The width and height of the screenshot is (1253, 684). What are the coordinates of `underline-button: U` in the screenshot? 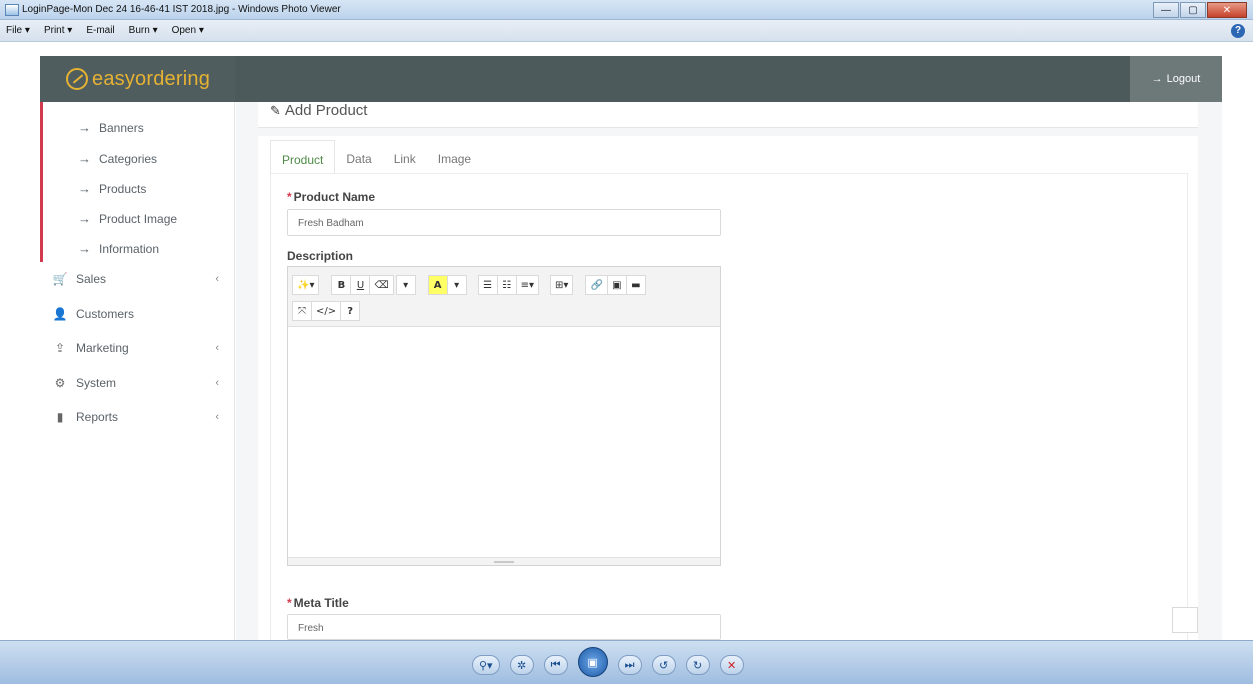 It's located at (360, 285).